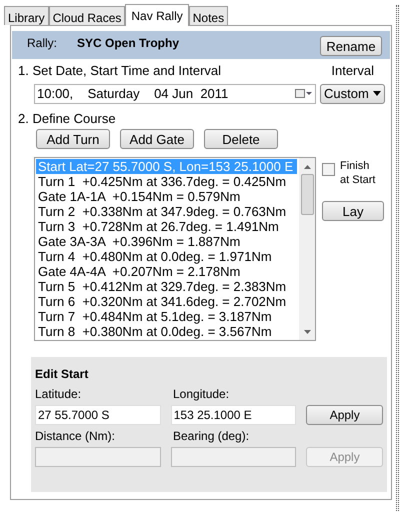  What do you see at coordinates (166, 286) in the screenshot?
I see `course-item: Turn 5 +0.412Nm at 329.7deg. = 2.383Nm` at bounding box center [166, 286].